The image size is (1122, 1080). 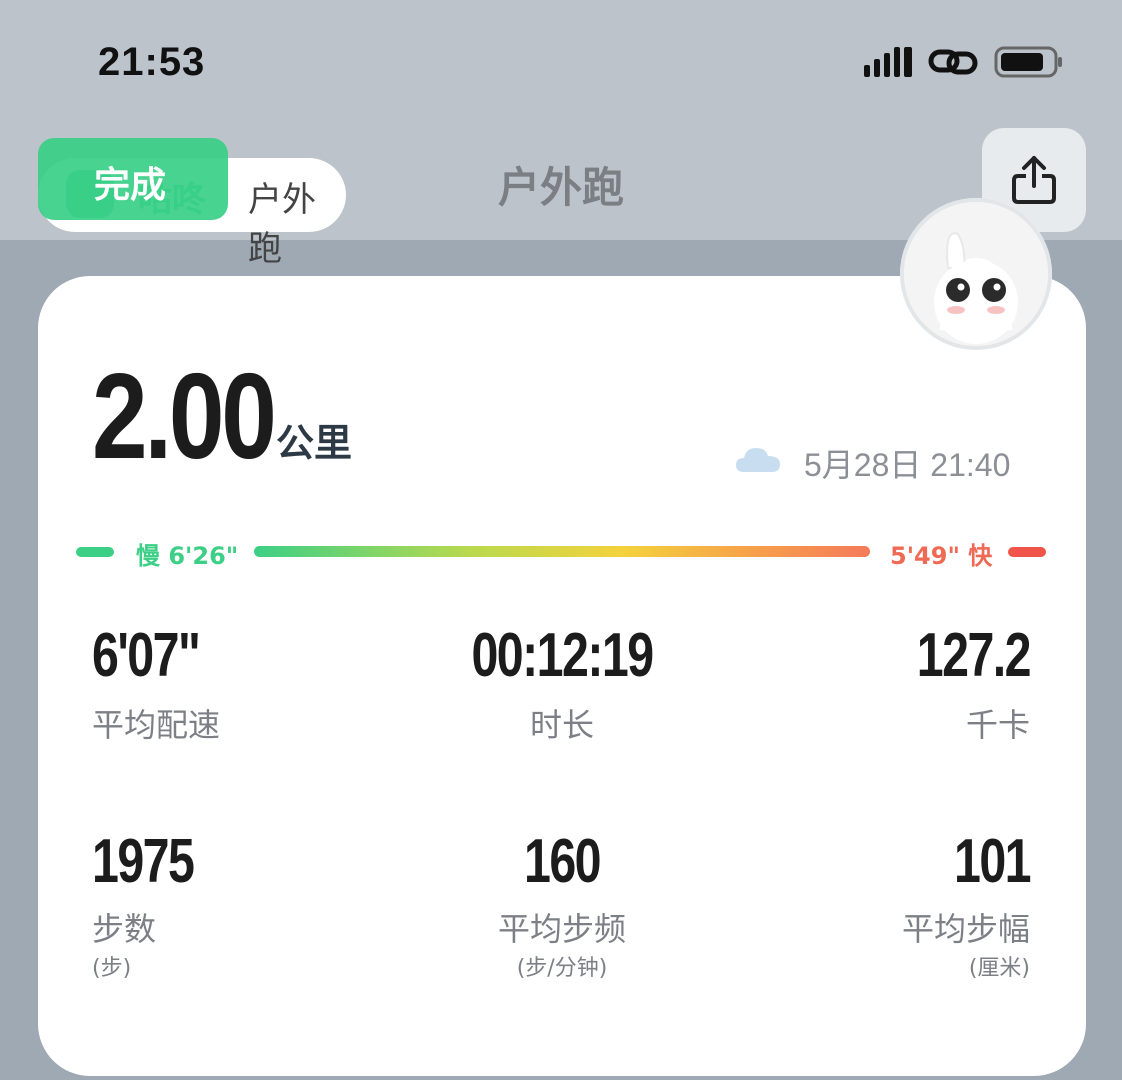 What do you see at coordinates (314, 443) in the screenshot?
I see `distance-unit: 公里` at bounding box center [314, 443].